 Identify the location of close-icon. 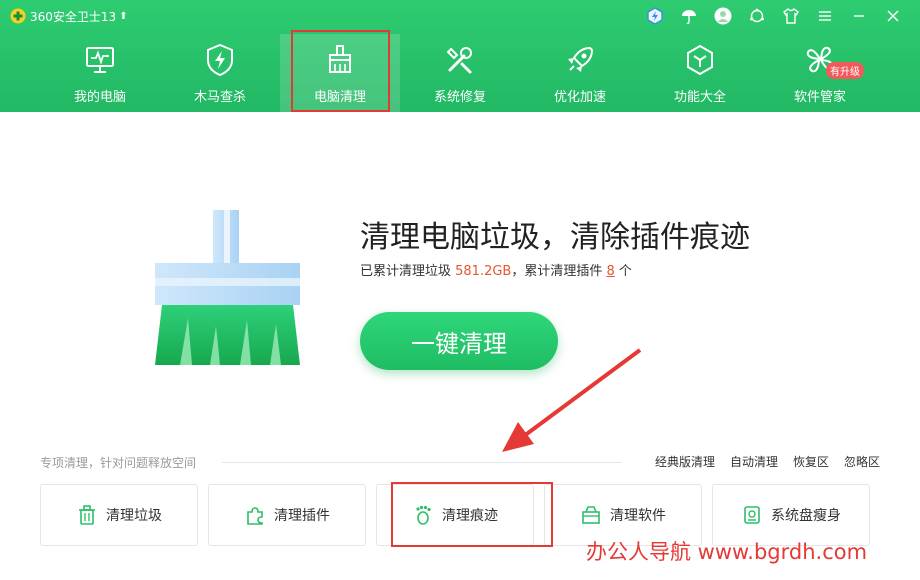
(893, 16).